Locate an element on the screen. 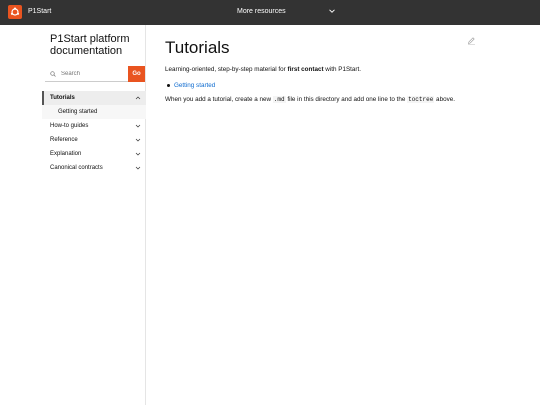 This screenshot has width=540, height=405. sidebar-item-reference: Reference is located at coordinates (94, 140).